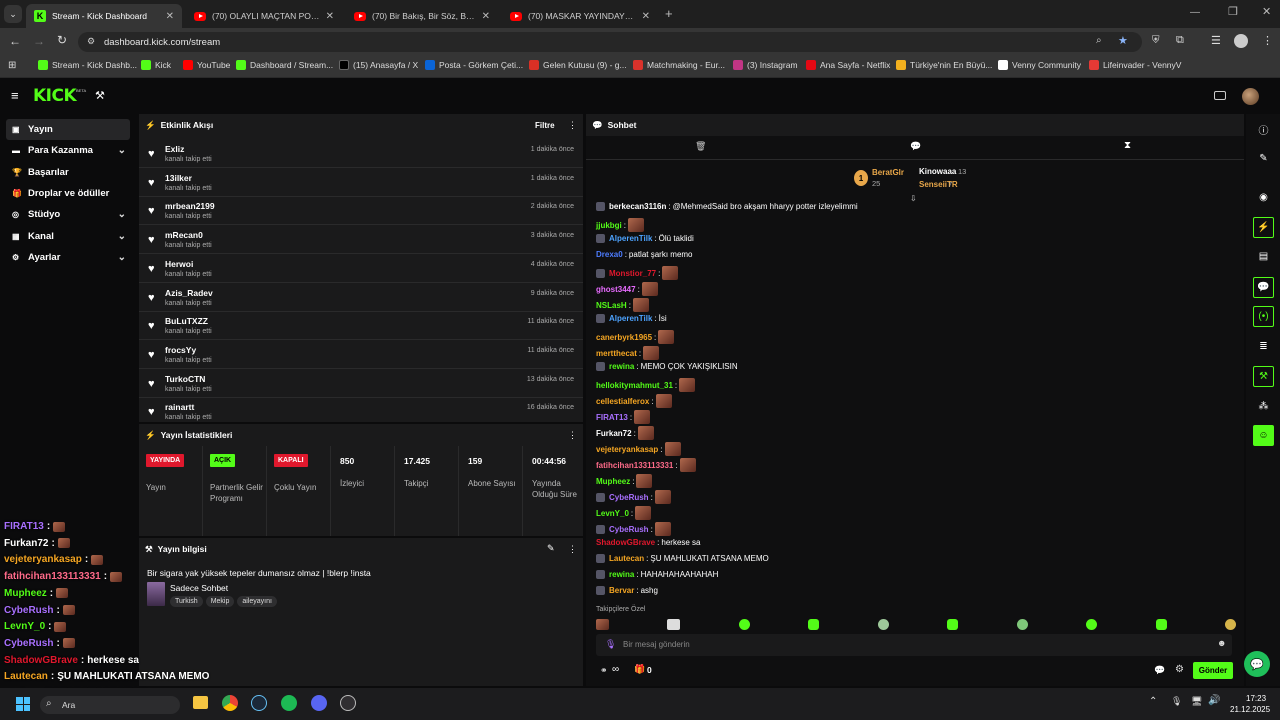  I want to click on chat-bubble-button-icon: 💬, so click(1159, 670).